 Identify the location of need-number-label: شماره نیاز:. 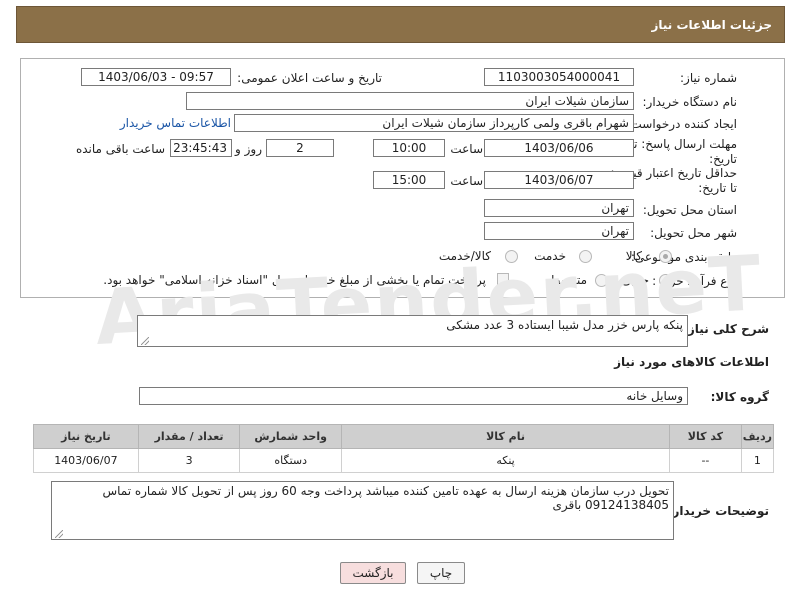
(708, 78).